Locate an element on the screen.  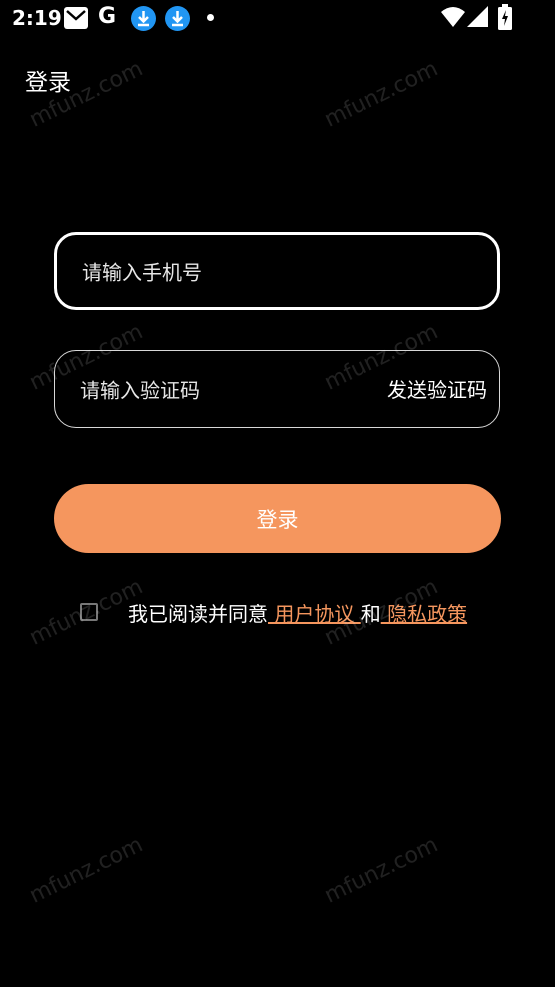
wifi-icon is located at coordinates (453, 19).